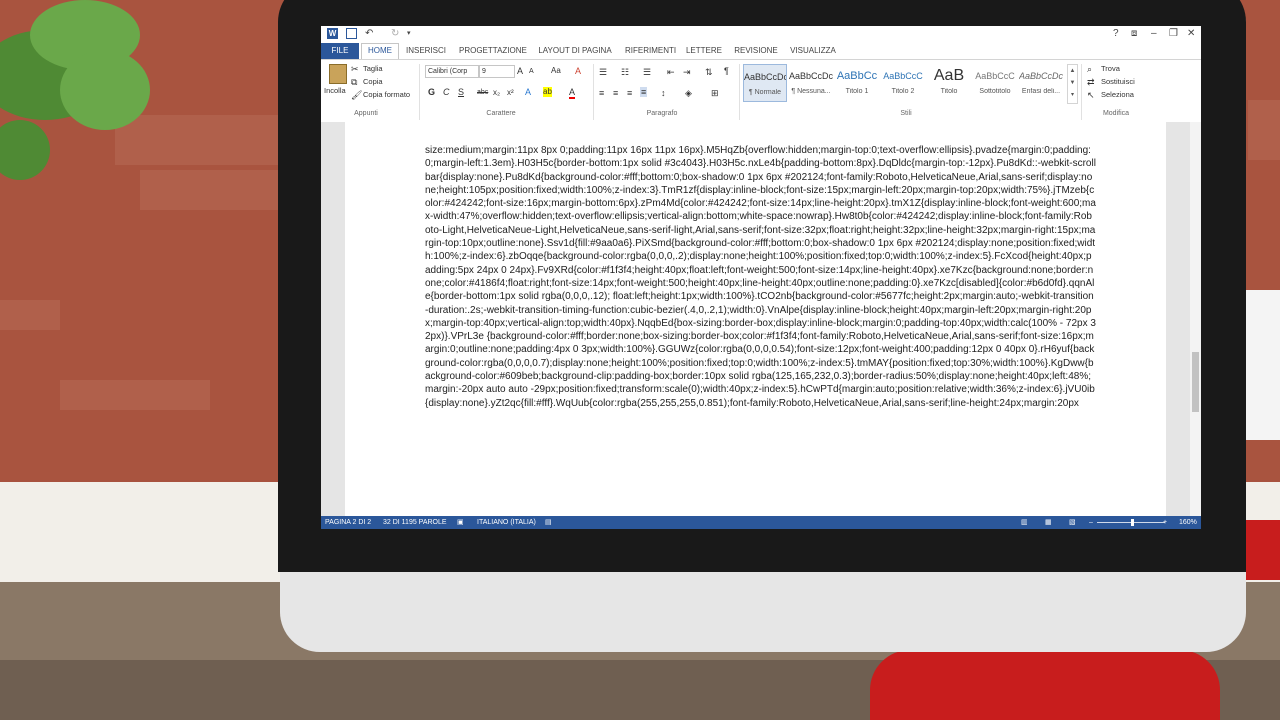 The height and width of the screenshot is (720, 1280). Describe the element at coordinates (105, 90) in the screenshot. I see `plant-leaves` at that location.